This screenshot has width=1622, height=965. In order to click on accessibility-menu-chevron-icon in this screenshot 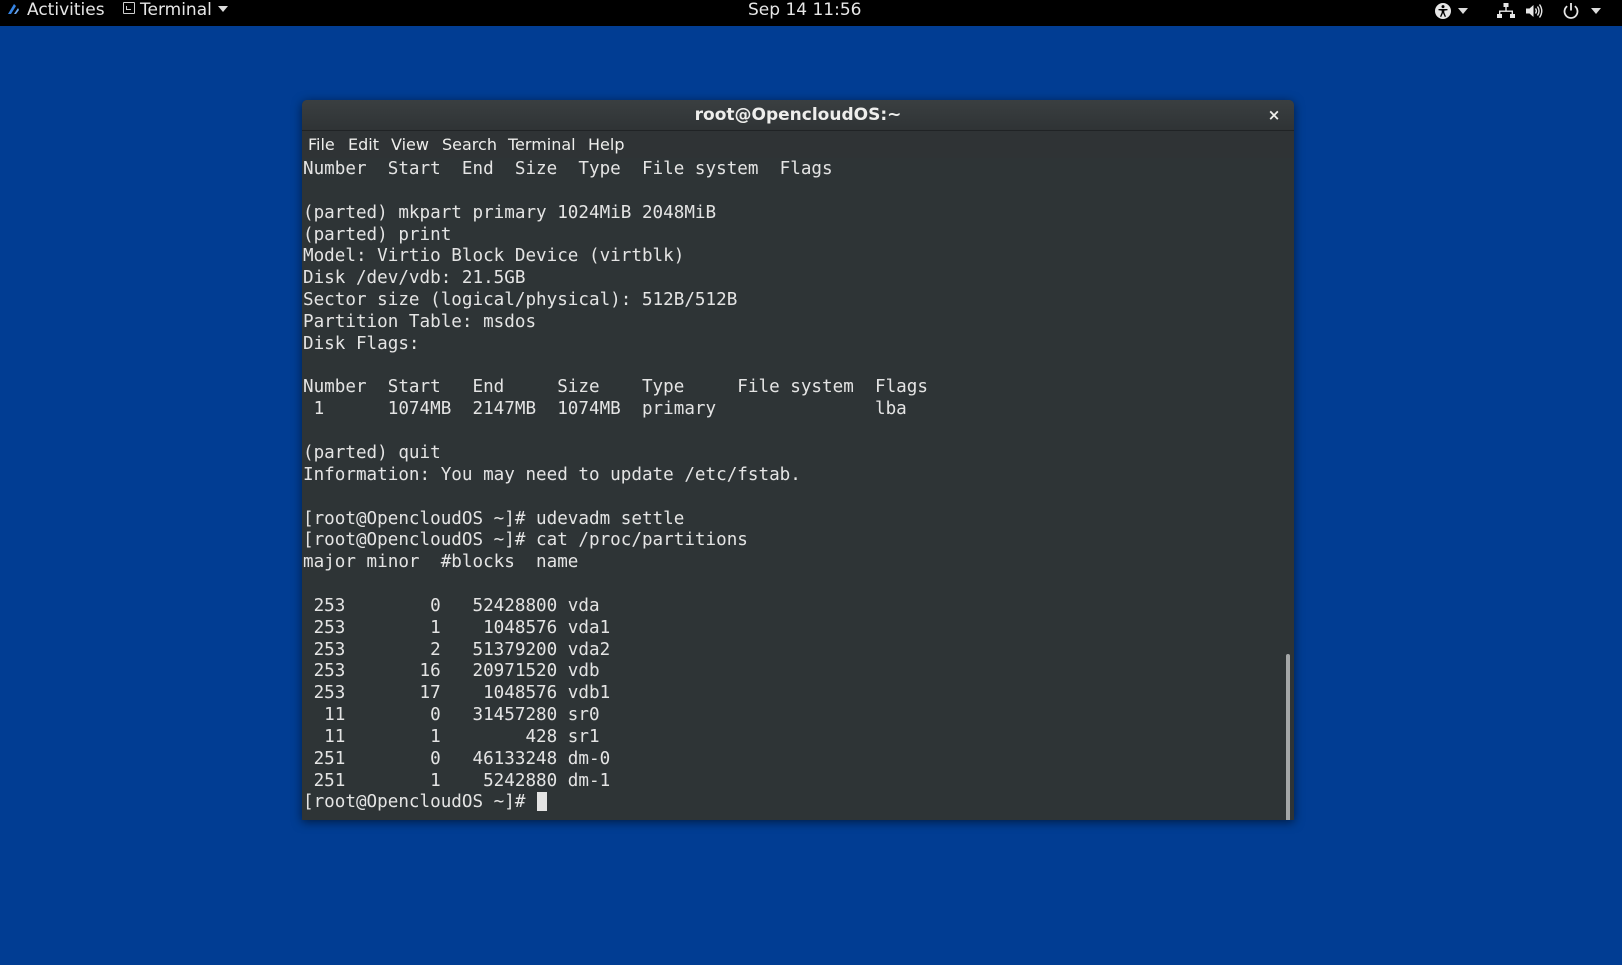, I will do `click(1463, 11)`.